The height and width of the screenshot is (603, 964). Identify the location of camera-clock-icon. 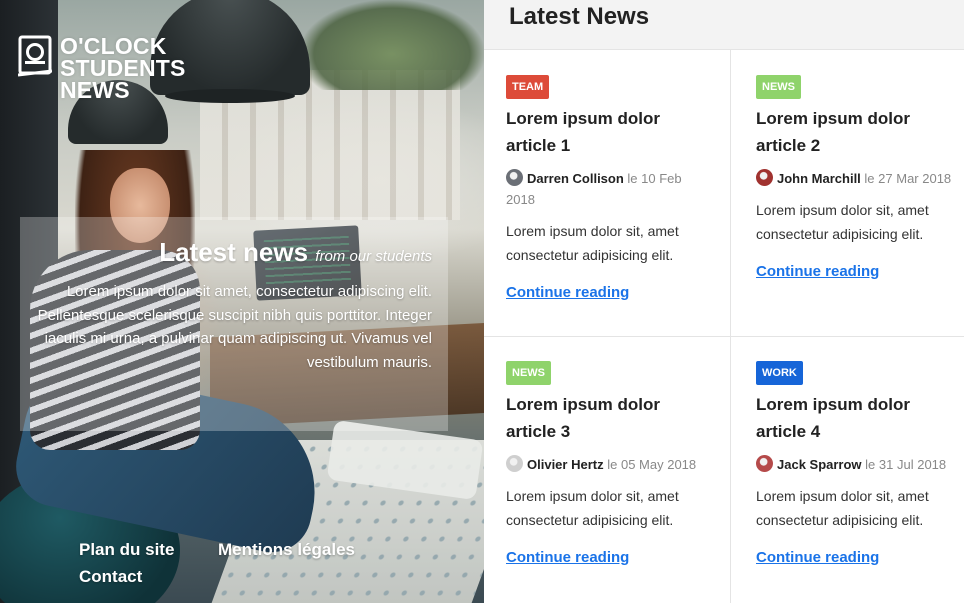
(35, 56).